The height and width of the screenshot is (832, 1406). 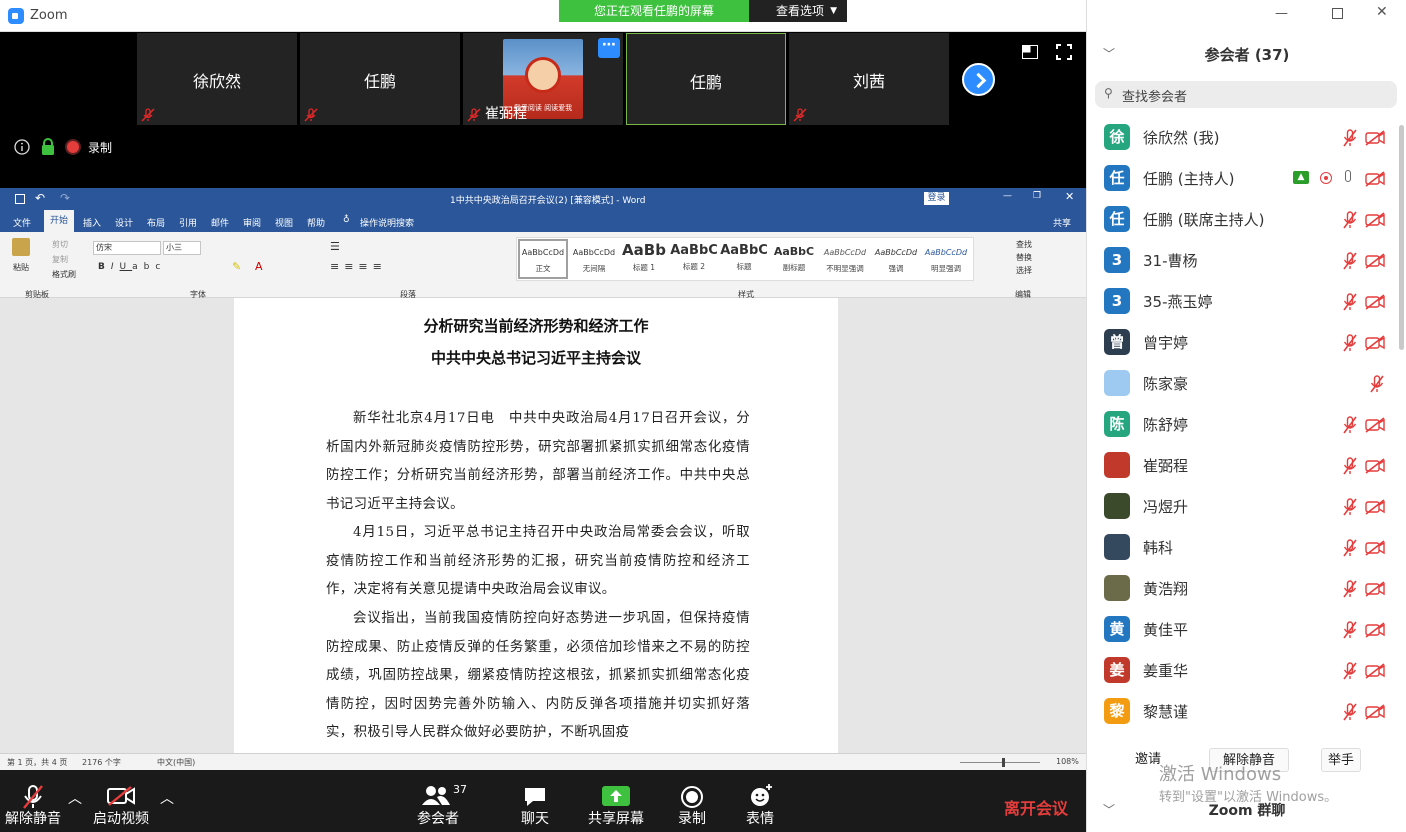 What do you see at coordinates (1246, 588) in the screenshot?
I see `participant-row: 黄浩翔` at bounding box center [1246, 588].